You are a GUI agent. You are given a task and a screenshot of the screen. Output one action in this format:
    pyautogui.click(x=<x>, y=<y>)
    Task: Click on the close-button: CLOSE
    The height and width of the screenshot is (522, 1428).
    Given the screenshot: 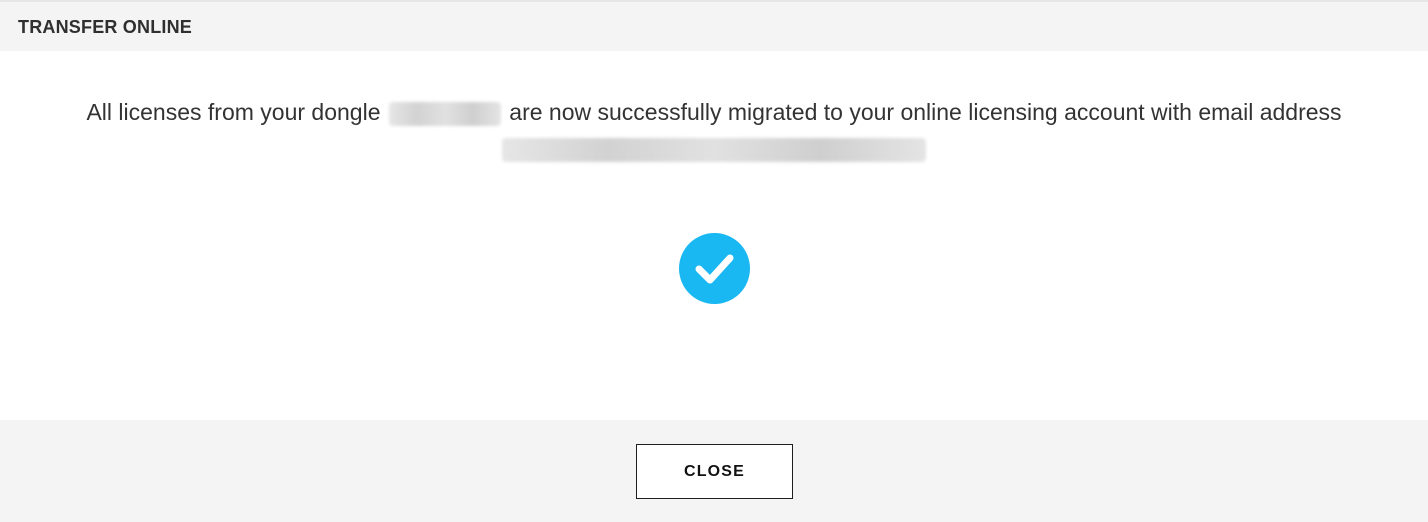 What is the action you would take?
    pyautogui.click(x=714, y=471)
    